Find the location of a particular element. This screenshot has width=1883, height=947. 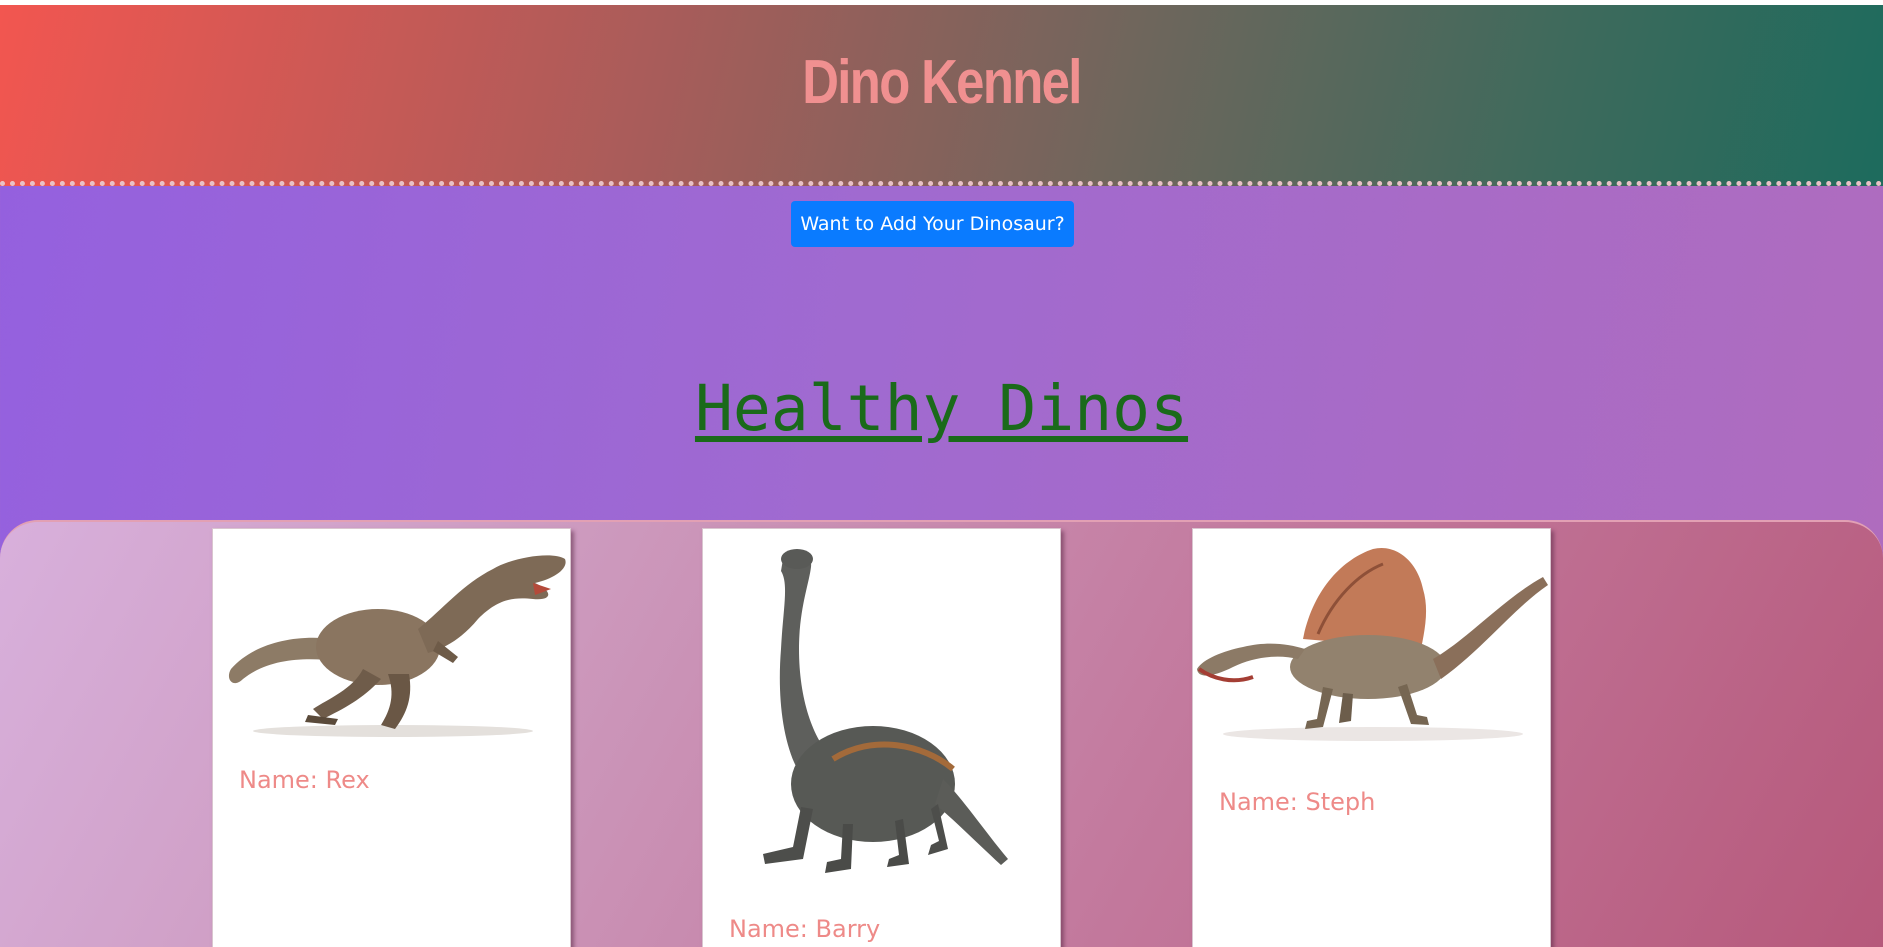

dino-name: Name: Steph is located at coordinates (1297, 802).